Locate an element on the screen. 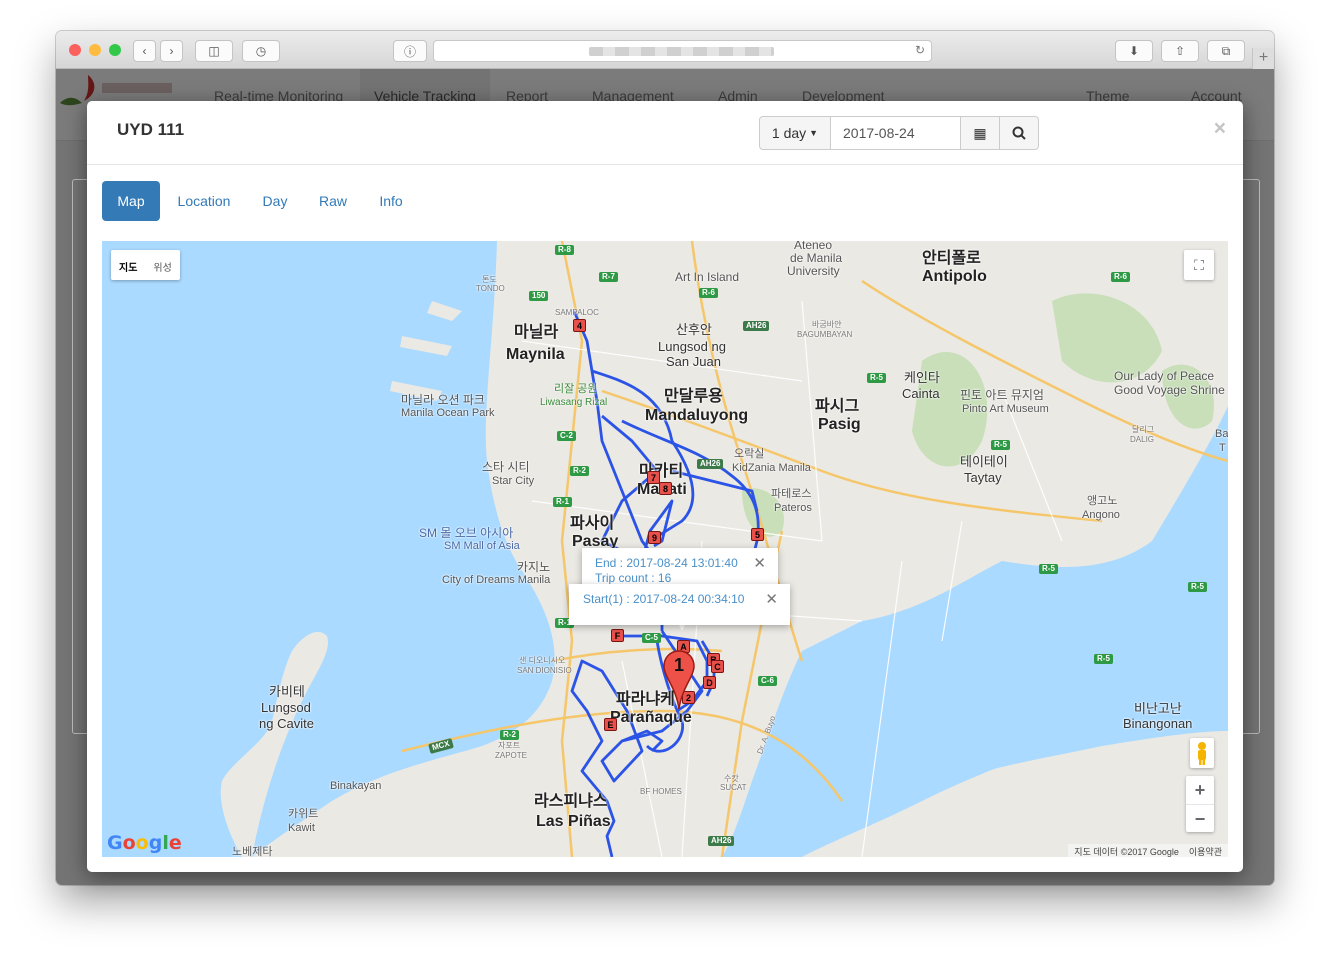 Image resolution: width=1330 pixels, height=966 pixels. label-sucat: SUCAT is located at coordinates (733, 787).